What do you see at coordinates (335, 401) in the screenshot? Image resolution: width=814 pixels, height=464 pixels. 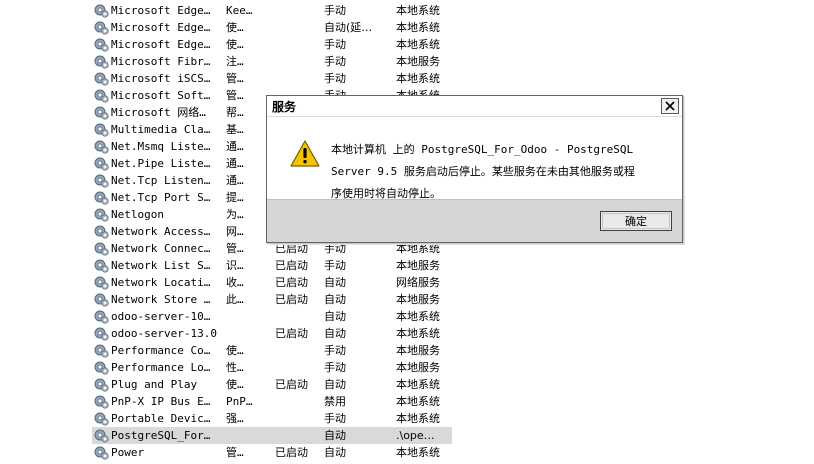 I see `service-startup-type: 禁用` at bounding box center [335, 401].